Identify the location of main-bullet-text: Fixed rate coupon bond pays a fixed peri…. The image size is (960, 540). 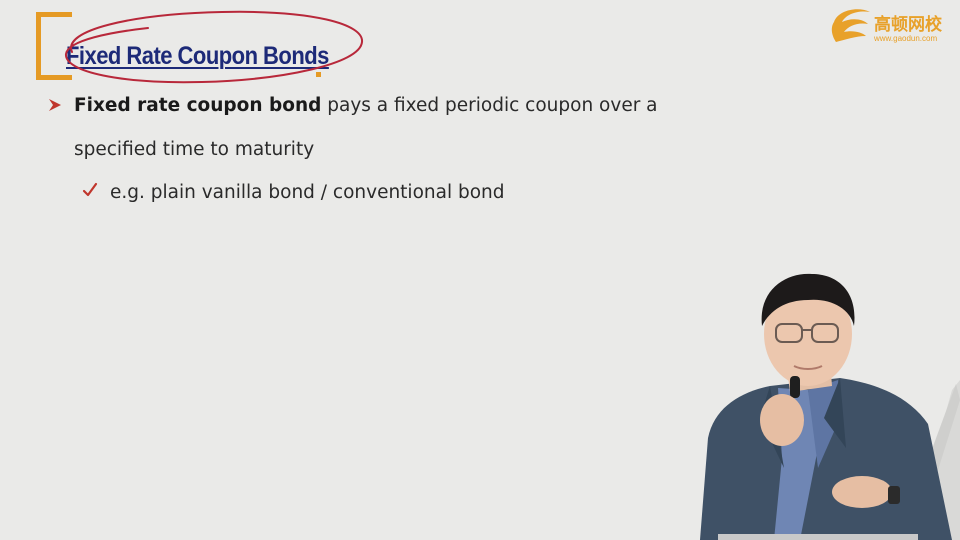
(384, 128).